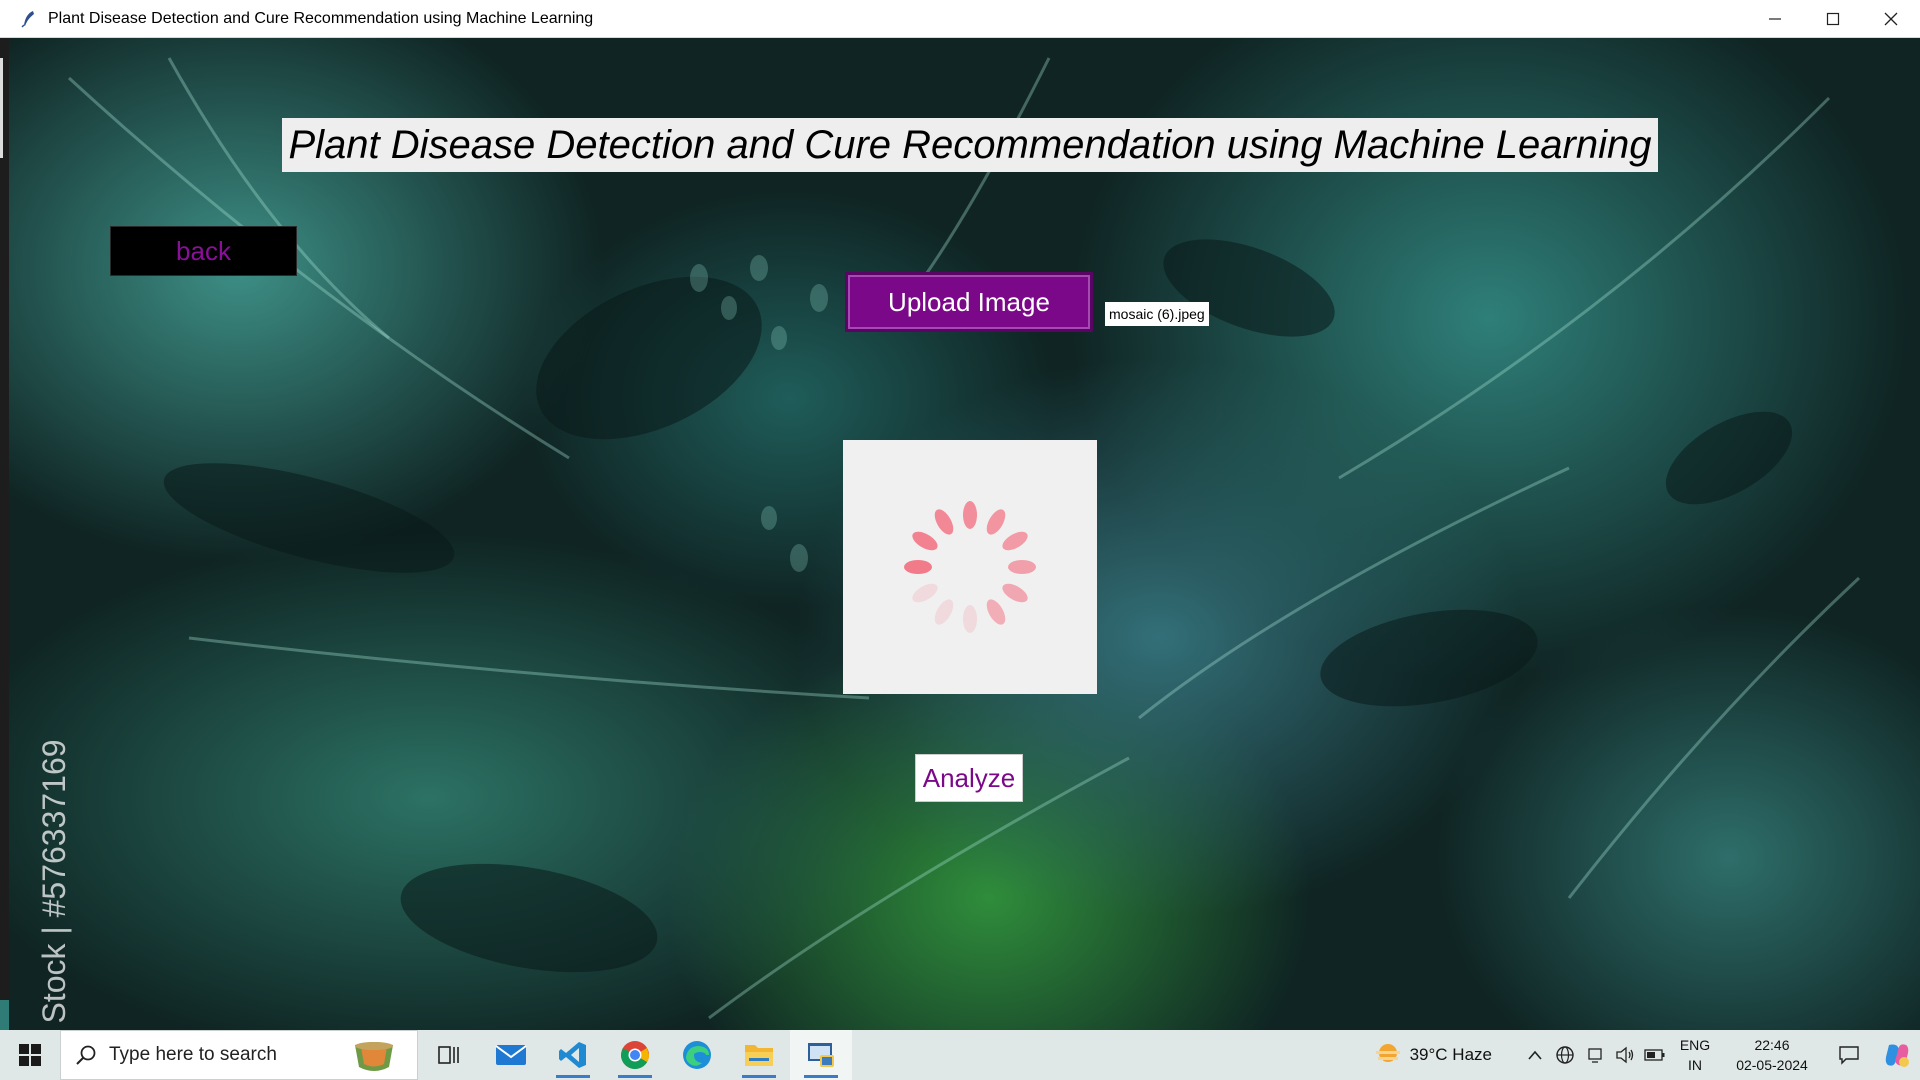 This screenshot has height=1080, width=1920. I want to click on network-button, so click(1565, 1055).